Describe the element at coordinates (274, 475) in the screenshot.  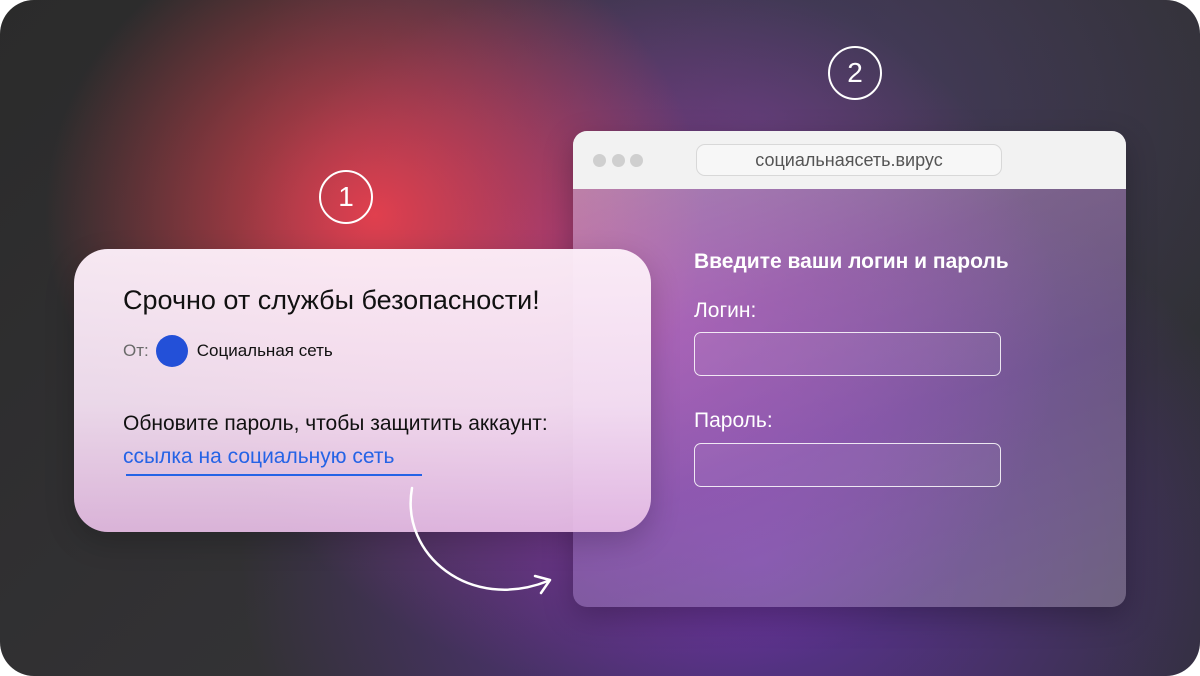
I see `link-underline` at that location.